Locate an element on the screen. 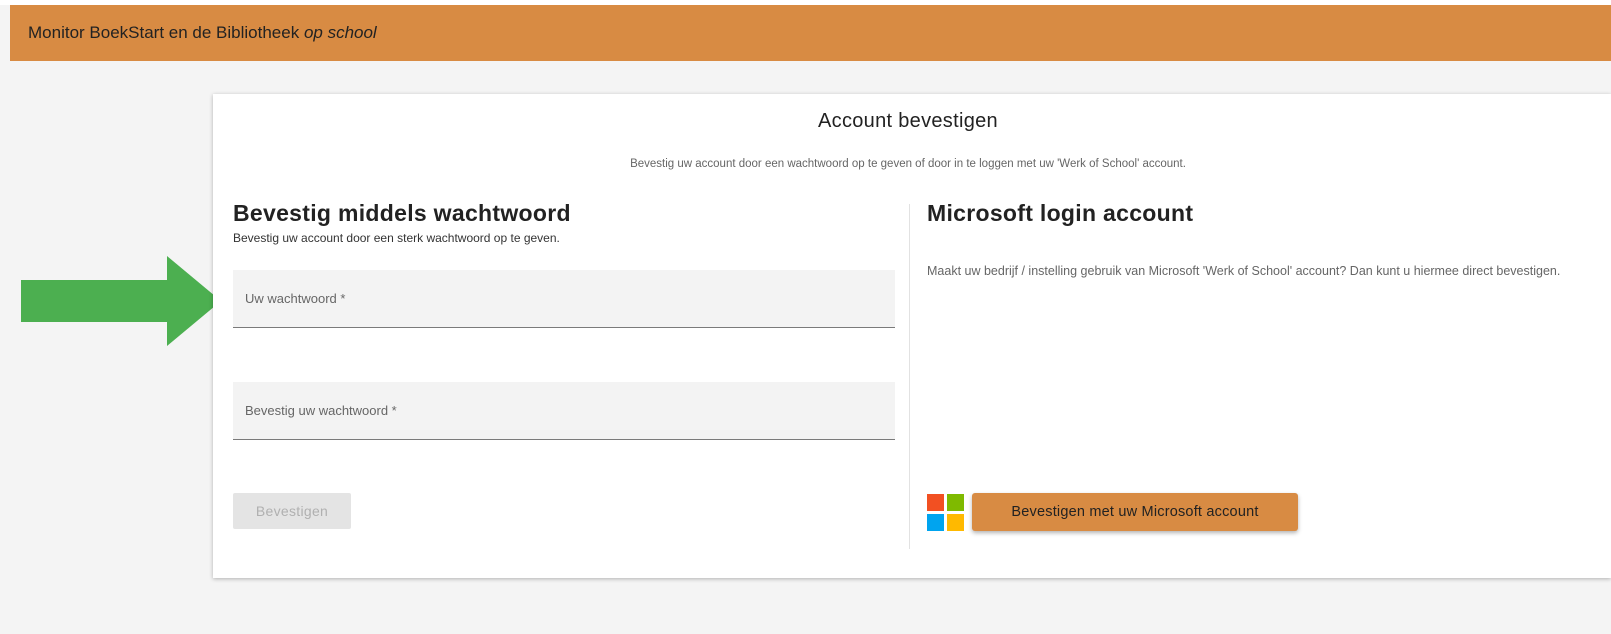 This screenshot has height=634, width=1611. microsoft-section-title: Microsoft login account is located at coordinates (1060, 213).